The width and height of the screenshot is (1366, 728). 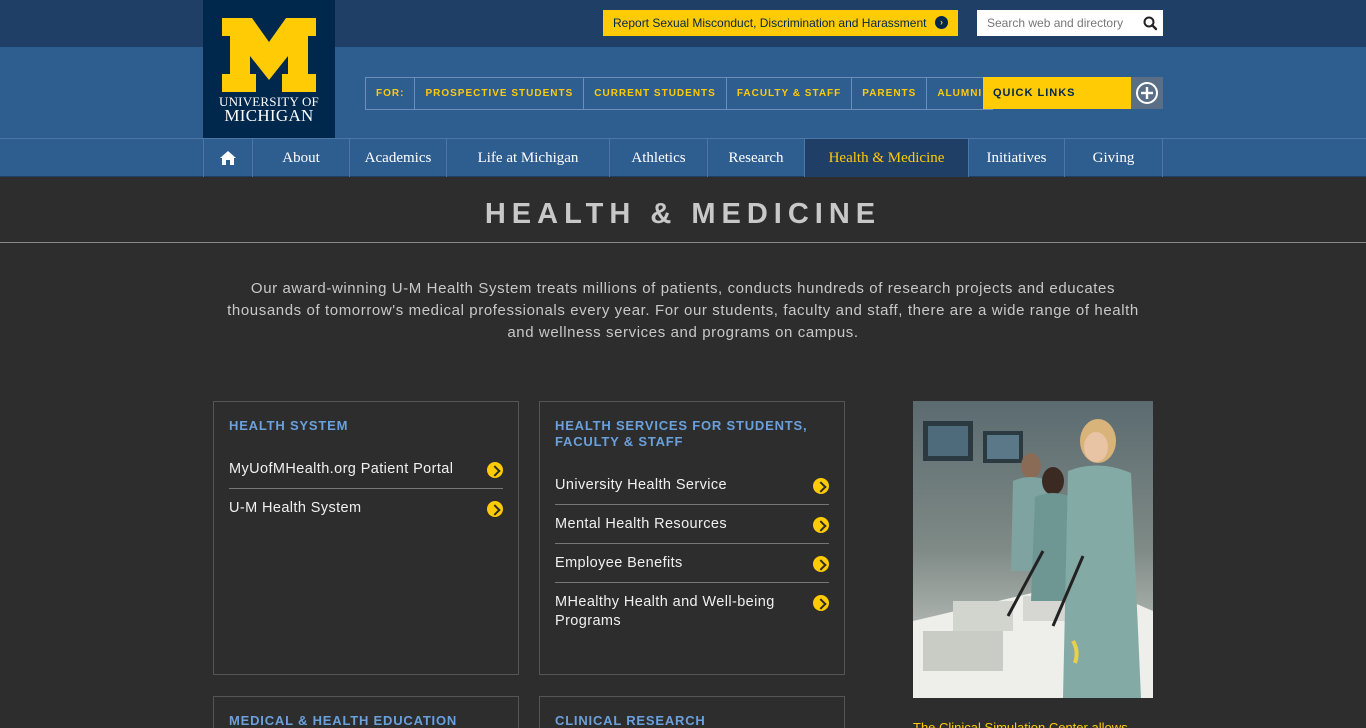 I want to click on card-title: CLINICAL RESEARCH, so click(x=630, y=720).